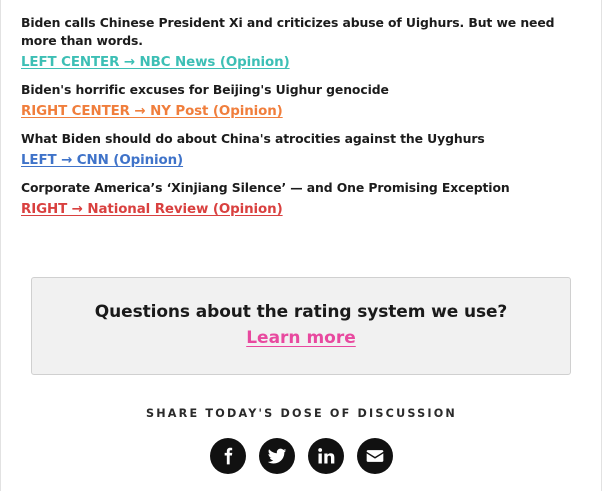 The width and height of the screenshot is (603, 491). What do you see at coordinates (301, 338) in the screenshot?
I see `learn-more-link: Learn more` at bounding box center [301, 338].